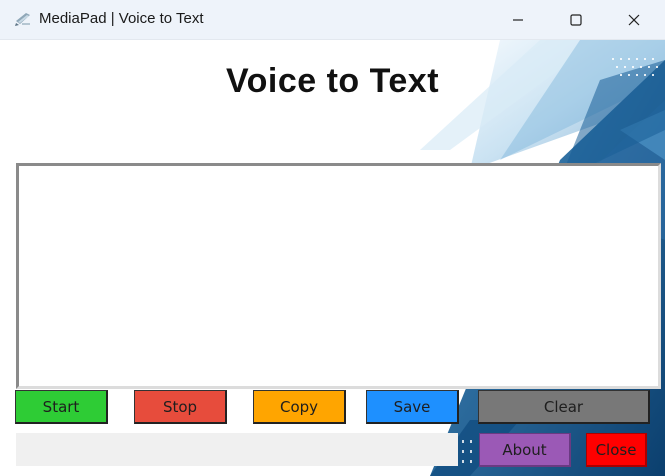  Describe the element at coordinates (121, 18) in the screenshot. I see `window-title: MediaPad | Voice to Text` at that location.